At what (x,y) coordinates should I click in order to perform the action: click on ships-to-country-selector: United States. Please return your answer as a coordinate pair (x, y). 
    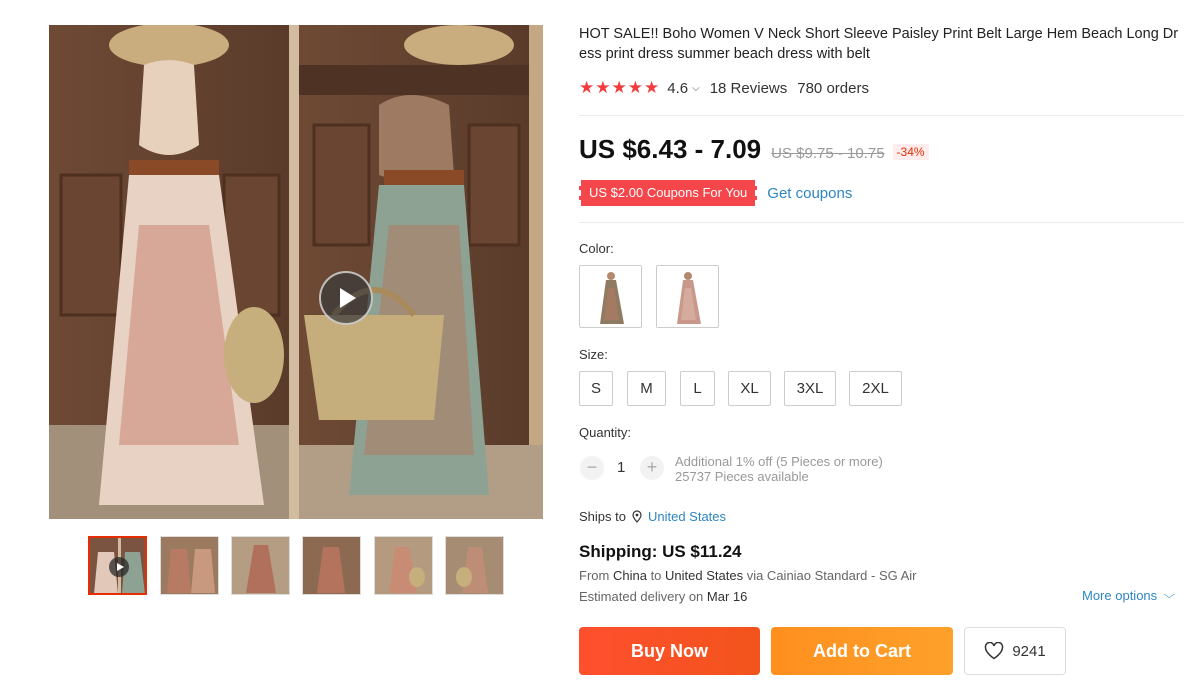
    Looking at the image, I should click on (687, 516).